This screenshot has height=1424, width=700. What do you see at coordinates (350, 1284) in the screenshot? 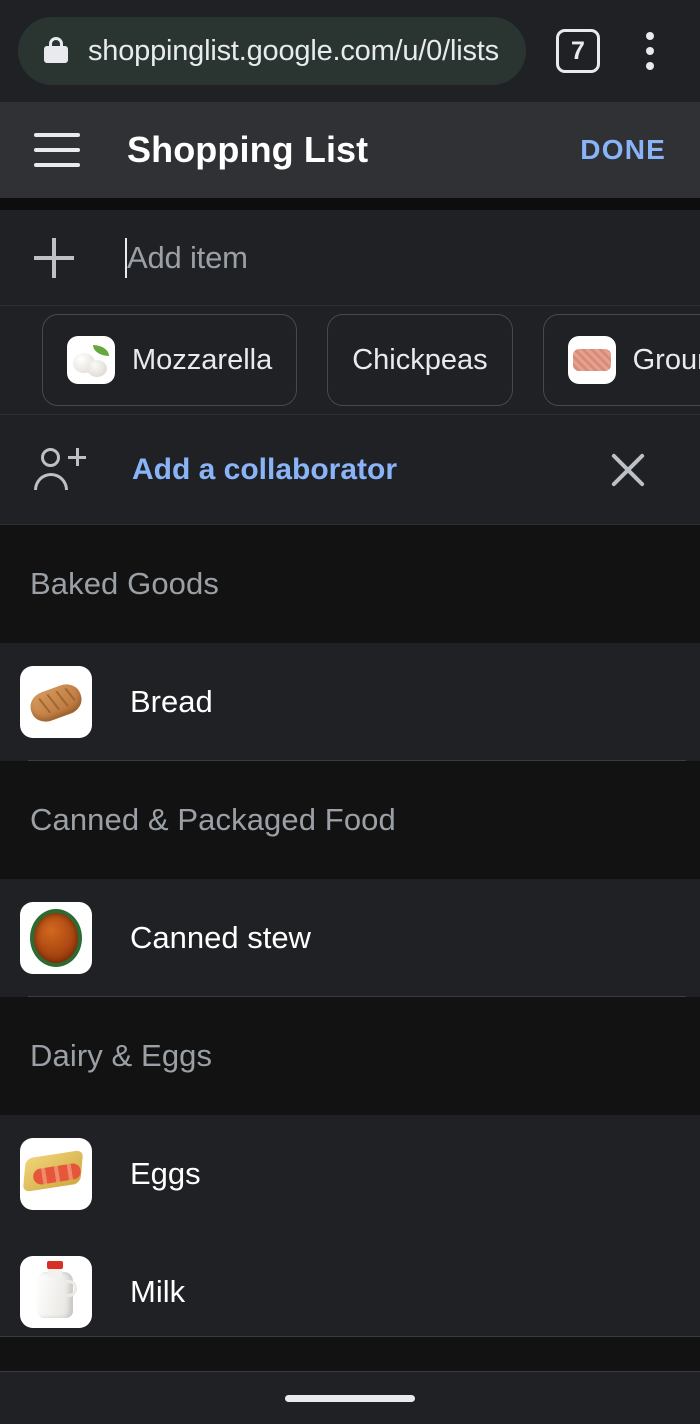
I see `list-item: Milk` at bounding box center [350, 1284].